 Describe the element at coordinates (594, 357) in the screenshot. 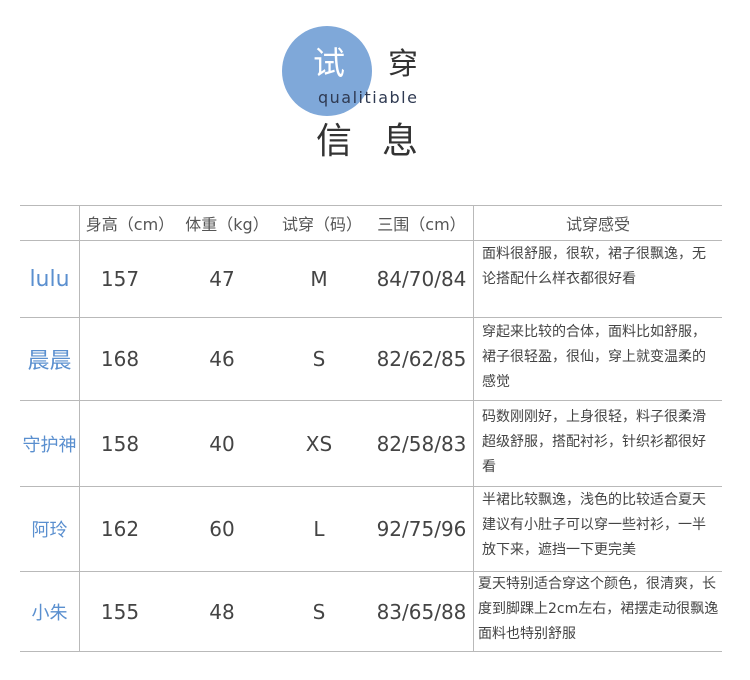

I see `row-feedback: 穿起来比较的合体，面料比如舒服，裙子很轻盈，很仙，穿上就变温柔的感觉` at that location.